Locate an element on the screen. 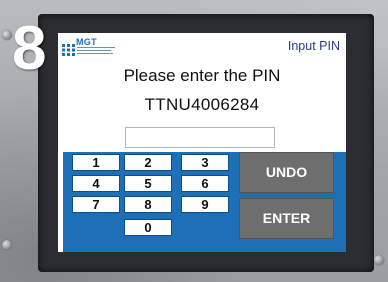 The width and height of the screenshot is (388, 282). key-5: 5 is located at coordinates (148, 183).